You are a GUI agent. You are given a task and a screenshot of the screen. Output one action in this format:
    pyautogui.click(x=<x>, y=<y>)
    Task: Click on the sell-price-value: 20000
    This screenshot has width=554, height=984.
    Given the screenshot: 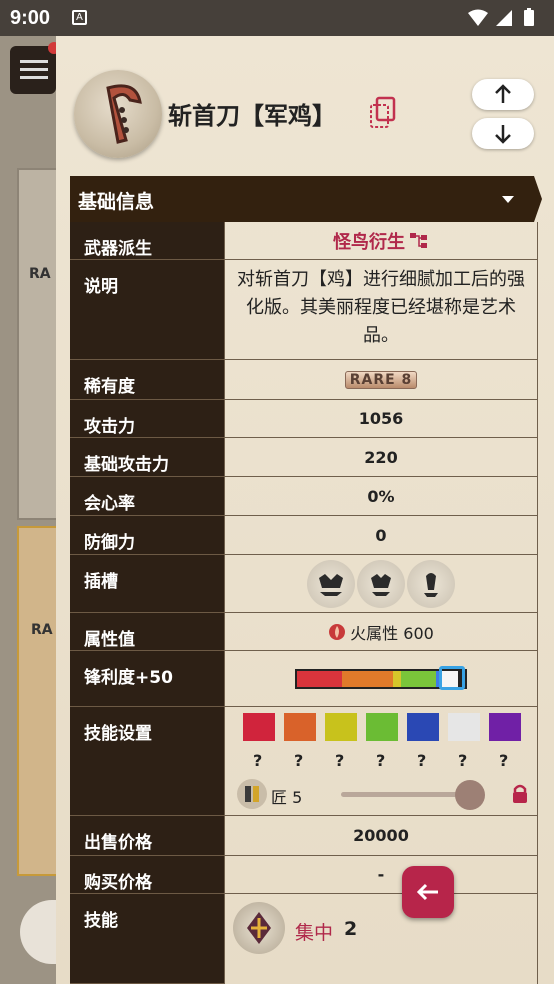 What is the action you would take?
    pyautogui.click(x=381, y=835)
    